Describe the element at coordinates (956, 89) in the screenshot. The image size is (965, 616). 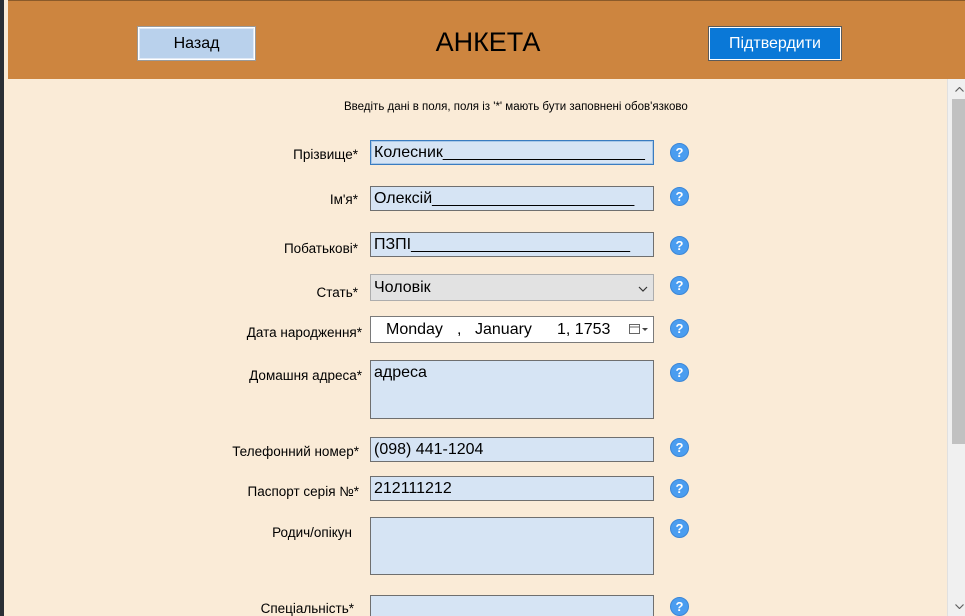
I see `scroll-up-arrow-icon` at that location.